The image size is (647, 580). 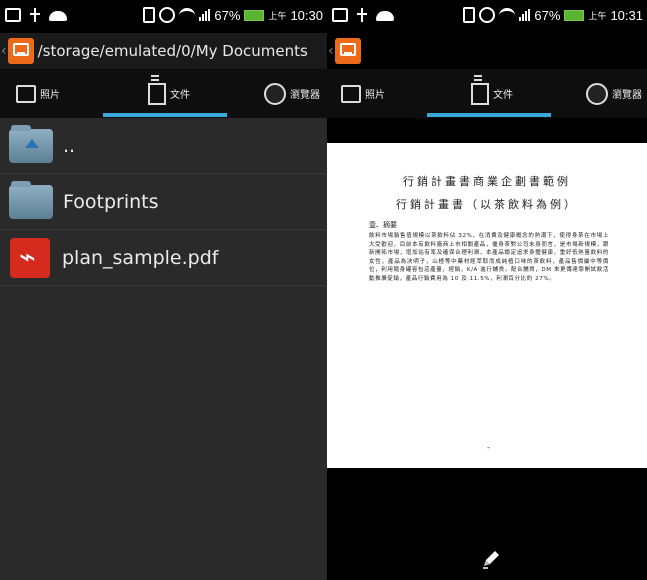 I want to click on list-item-footprints: Footprints, so click(x=163, y=202).